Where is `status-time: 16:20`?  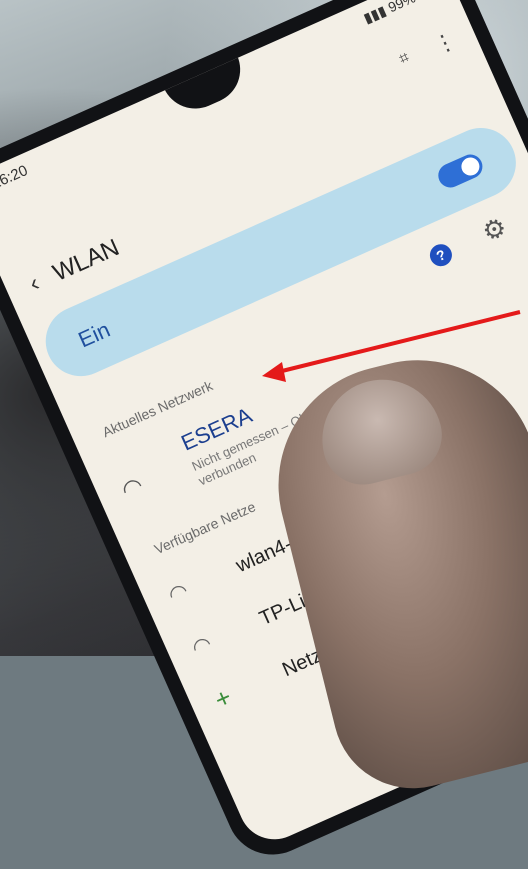 status-time: 16:20 is located at coordinates (15, 177).